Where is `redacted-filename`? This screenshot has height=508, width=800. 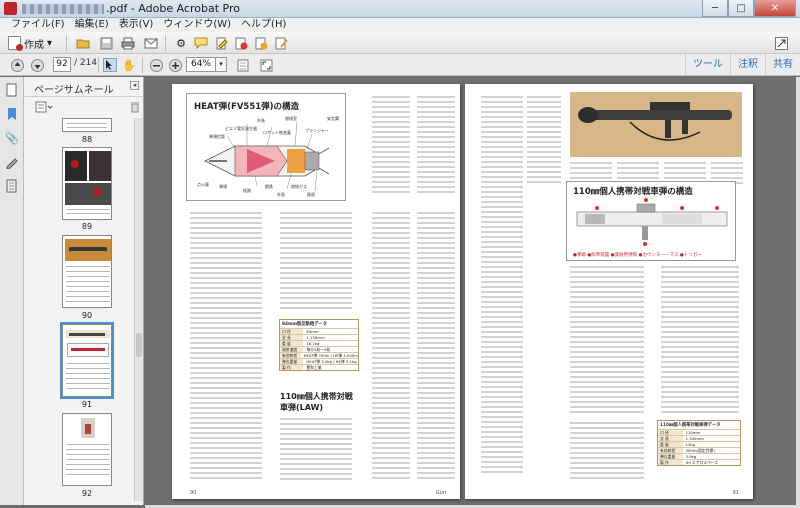 redacted-filename is located at coordinates (63, 9).